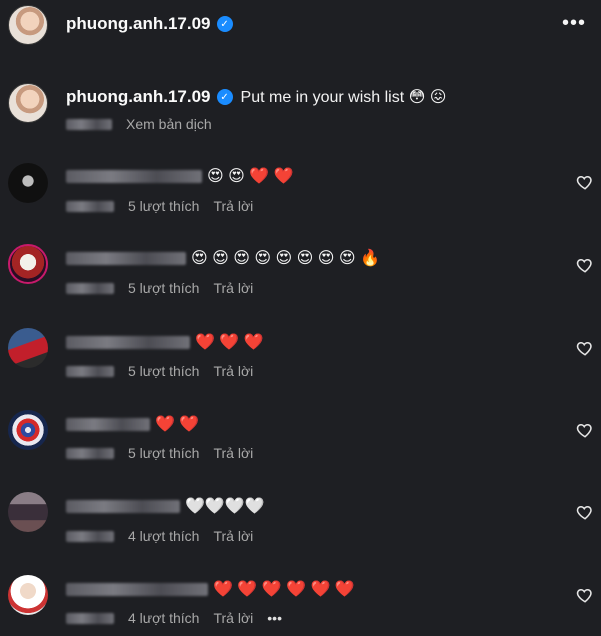  I want to click on comment-meta: 4 lượt thích Trả lời •••, so click(174, 618).